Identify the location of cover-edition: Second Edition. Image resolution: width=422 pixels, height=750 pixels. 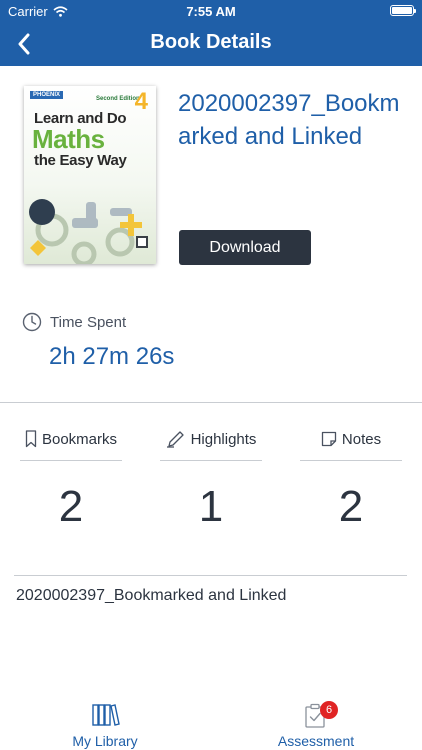
(118, 99).